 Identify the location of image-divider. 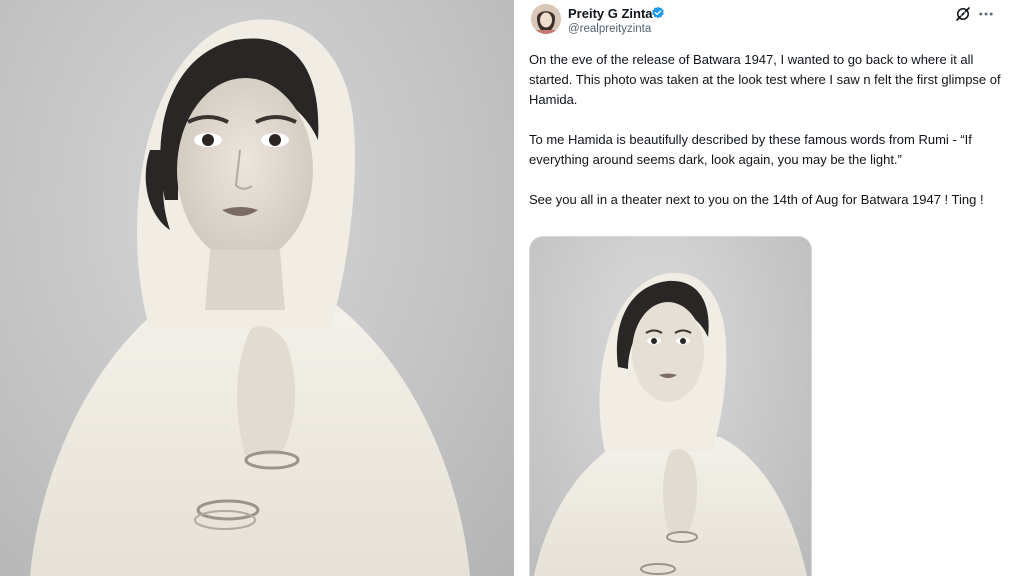
(518, 288).